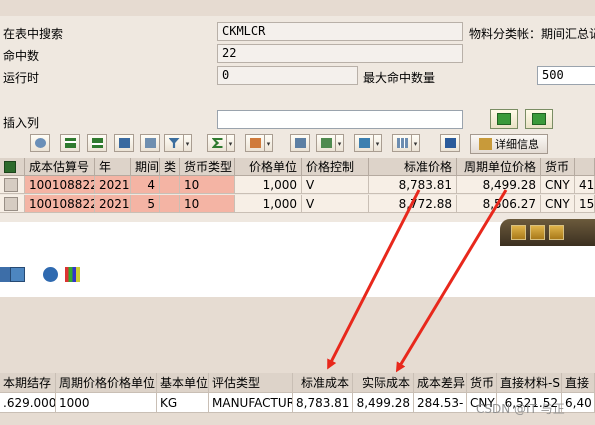 The height and width of the screenshot is (425, 595). What do you see at coordinates (378, 143) in the screenshot?
I see `export-dropdown: ▾` at bounding box center [378, 143].